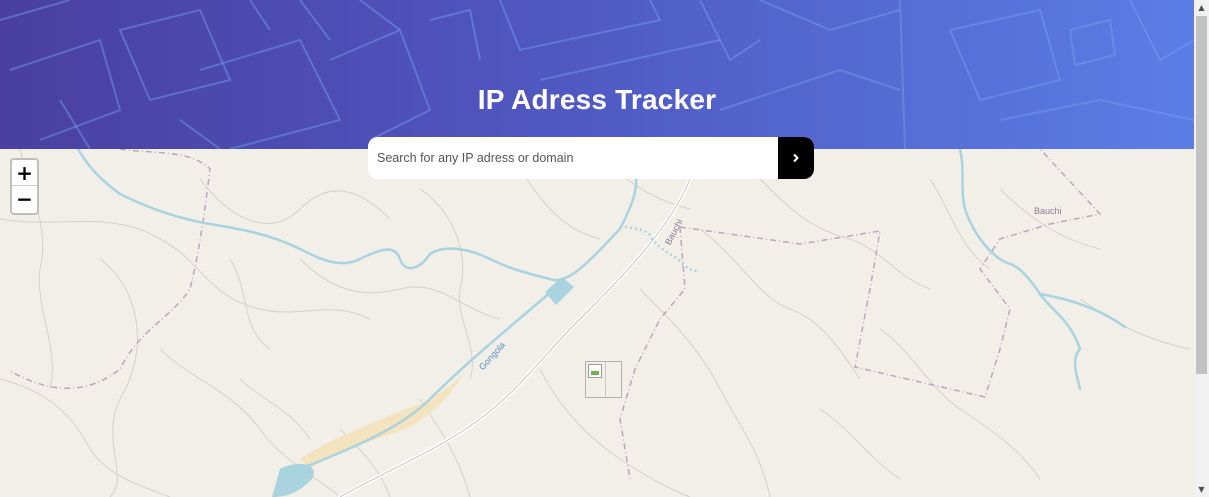 This screenshot has height=497, width=1209. Describe the element at coordinates (1048, 211) in the screenshot. I see `town-label: Bauchi` at that location.